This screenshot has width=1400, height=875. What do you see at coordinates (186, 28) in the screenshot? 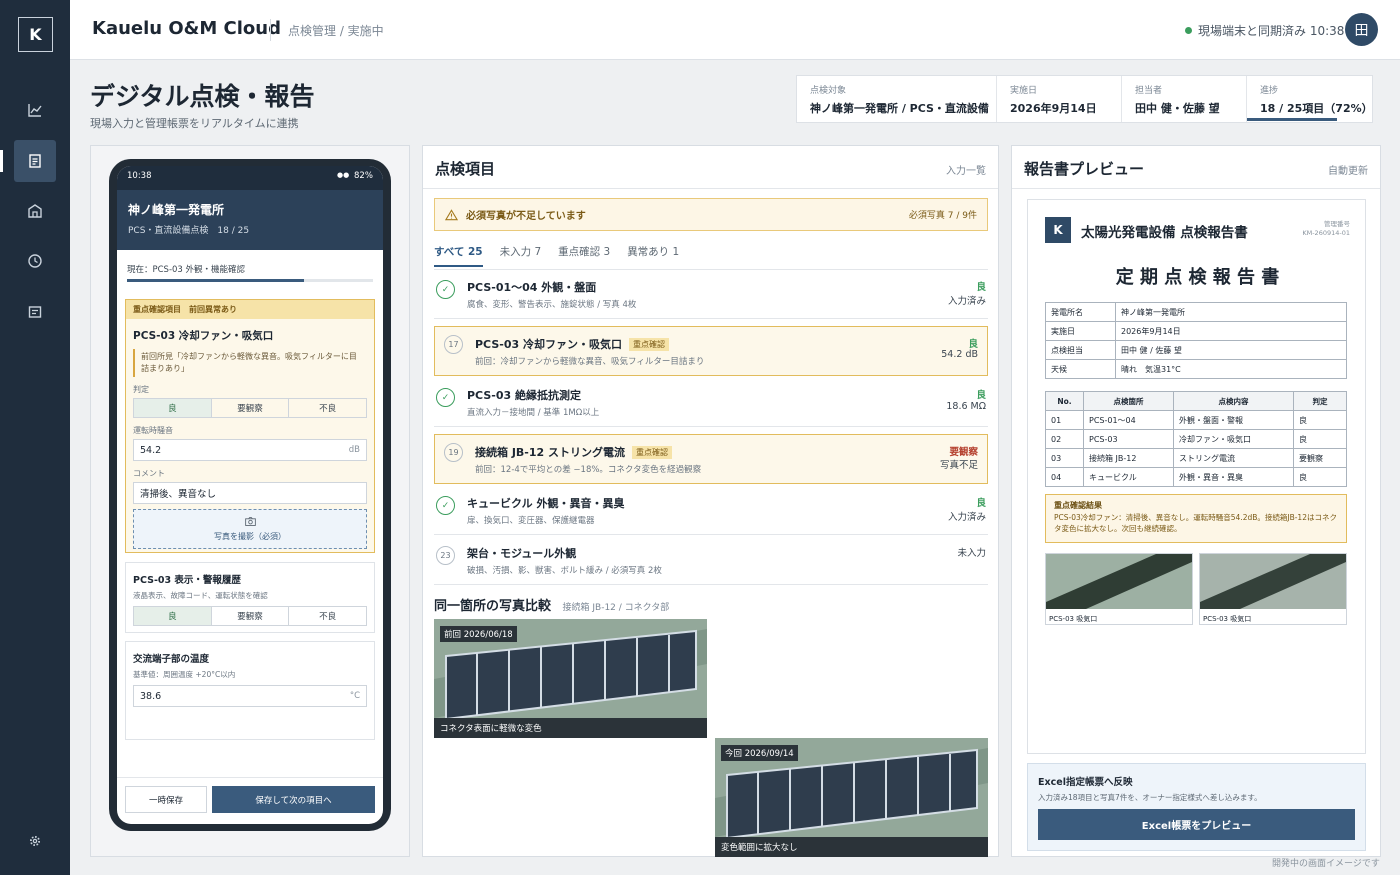
I see `app-name: Kauelu O&M Cloud` at bounding box center [186, 28].